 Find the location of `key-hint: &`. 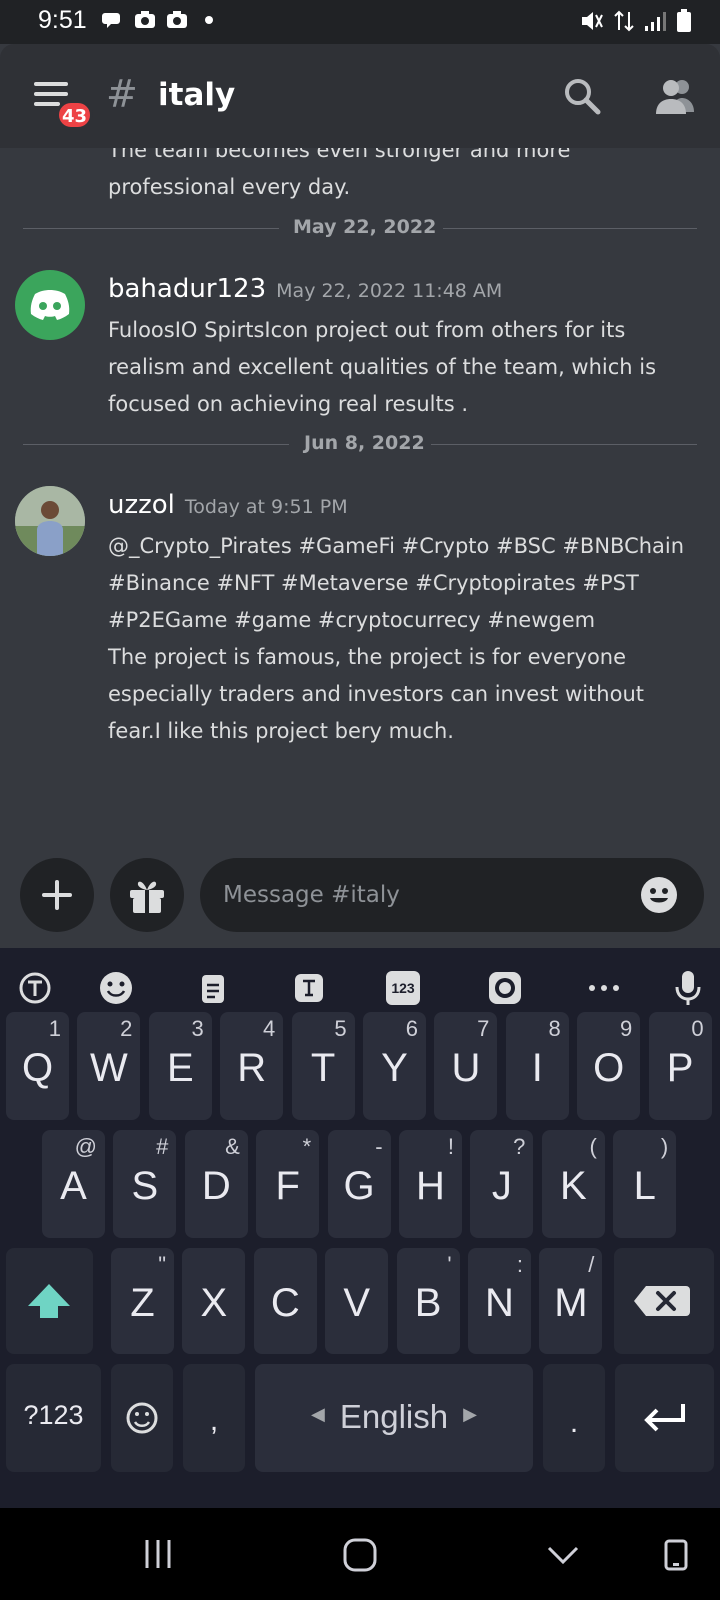

key-hint: & is located at coordinates (232, 1146).